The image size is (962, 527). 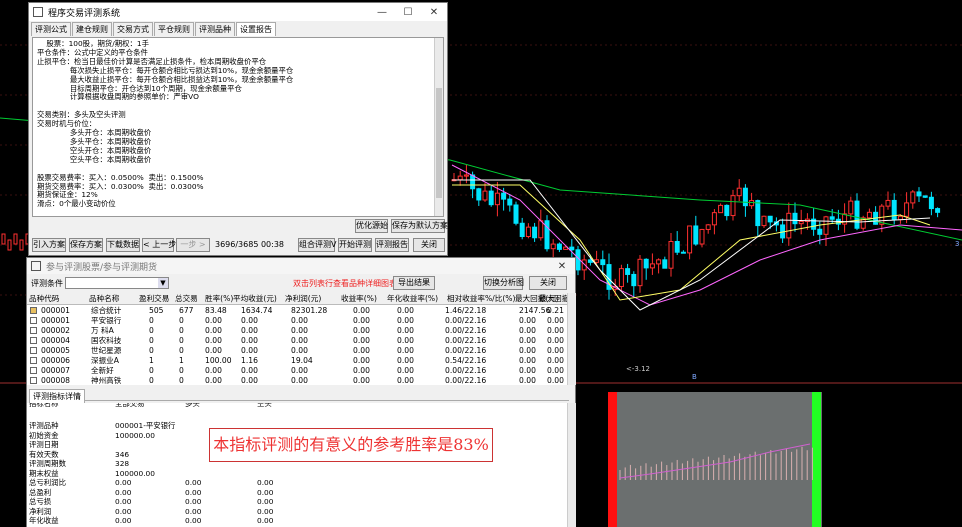 What do you see at coordinates (38, 12) in the screenshot?
I see `window-icon` at bounding box center [38, 12].